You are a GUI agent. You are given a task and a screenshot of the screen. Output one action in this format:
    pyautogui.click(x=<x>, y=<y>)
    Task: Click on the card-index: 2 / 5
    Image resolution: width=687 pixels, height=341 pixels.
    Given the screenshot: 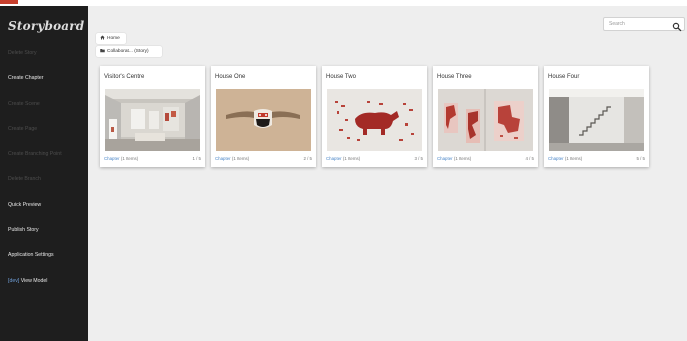 What is the action you would take?
    pyautogui.click(x=307, y=158)
    